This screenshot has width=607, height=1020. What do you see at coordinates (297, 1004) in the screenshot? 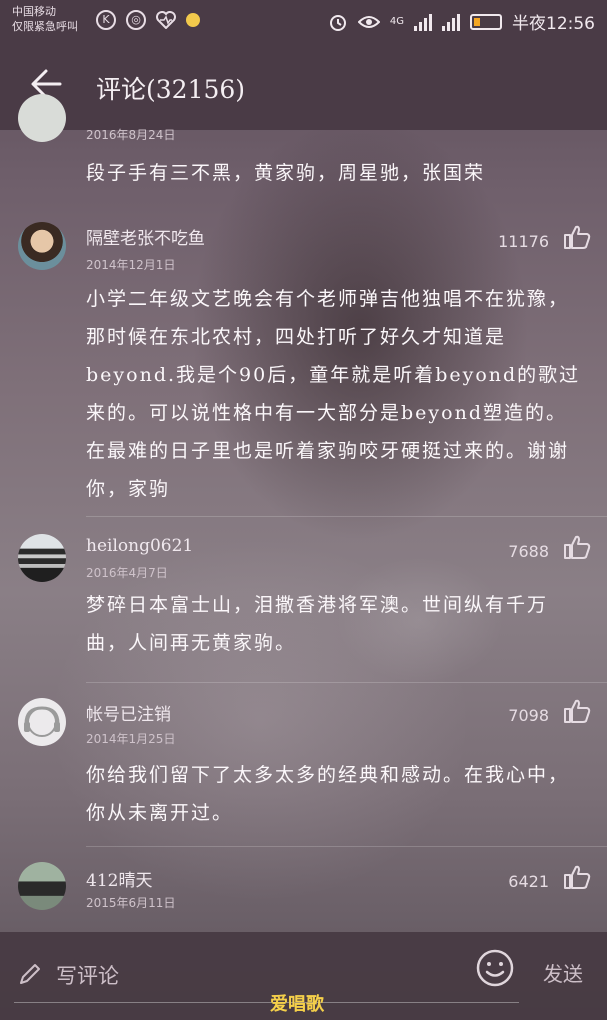
I see `watermark: 爱唱歌` at bounding box center [297, 1004].